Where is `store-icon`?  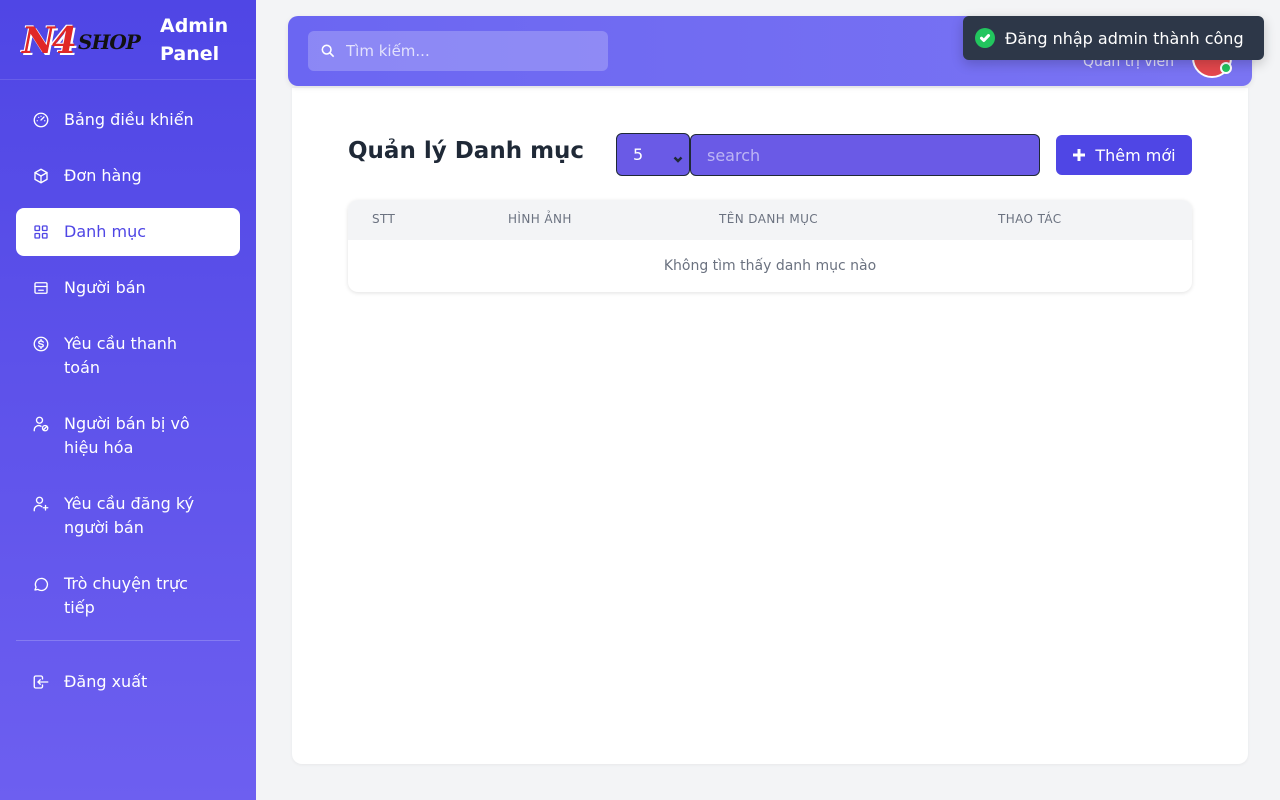 store-icon is located at coordinates (41, 288).